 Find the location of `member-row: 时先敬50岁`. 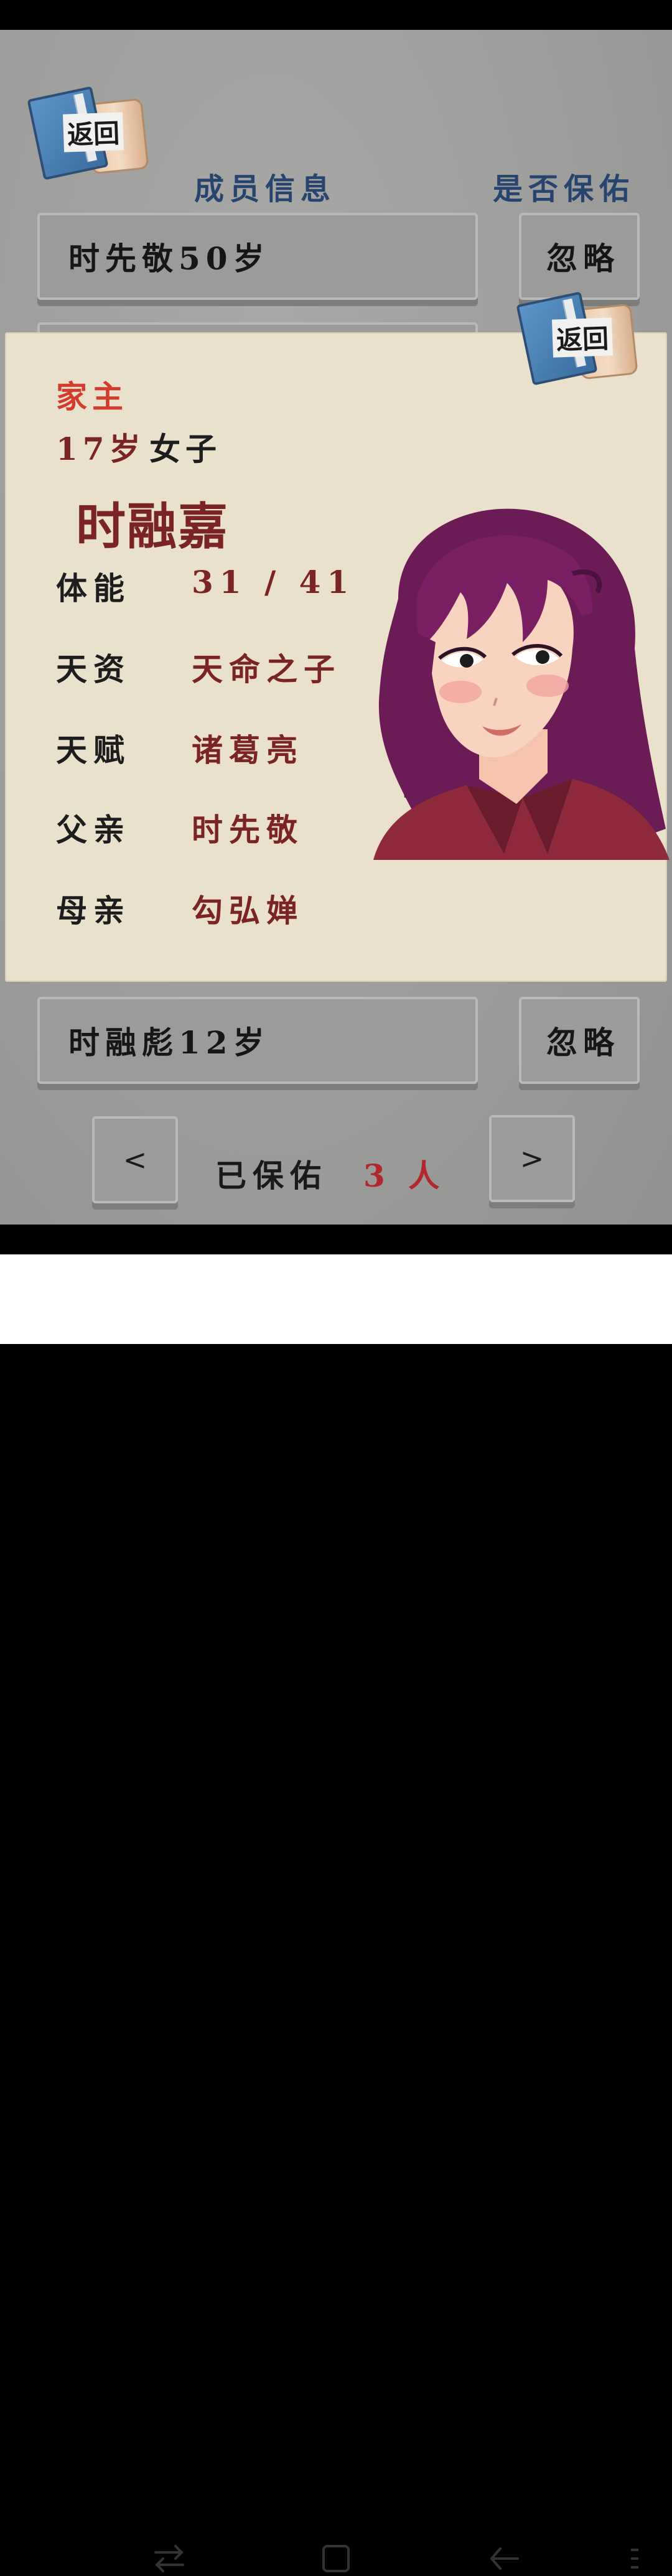

member-row: 时先敬50岁 is located at coordinates (257, 256).